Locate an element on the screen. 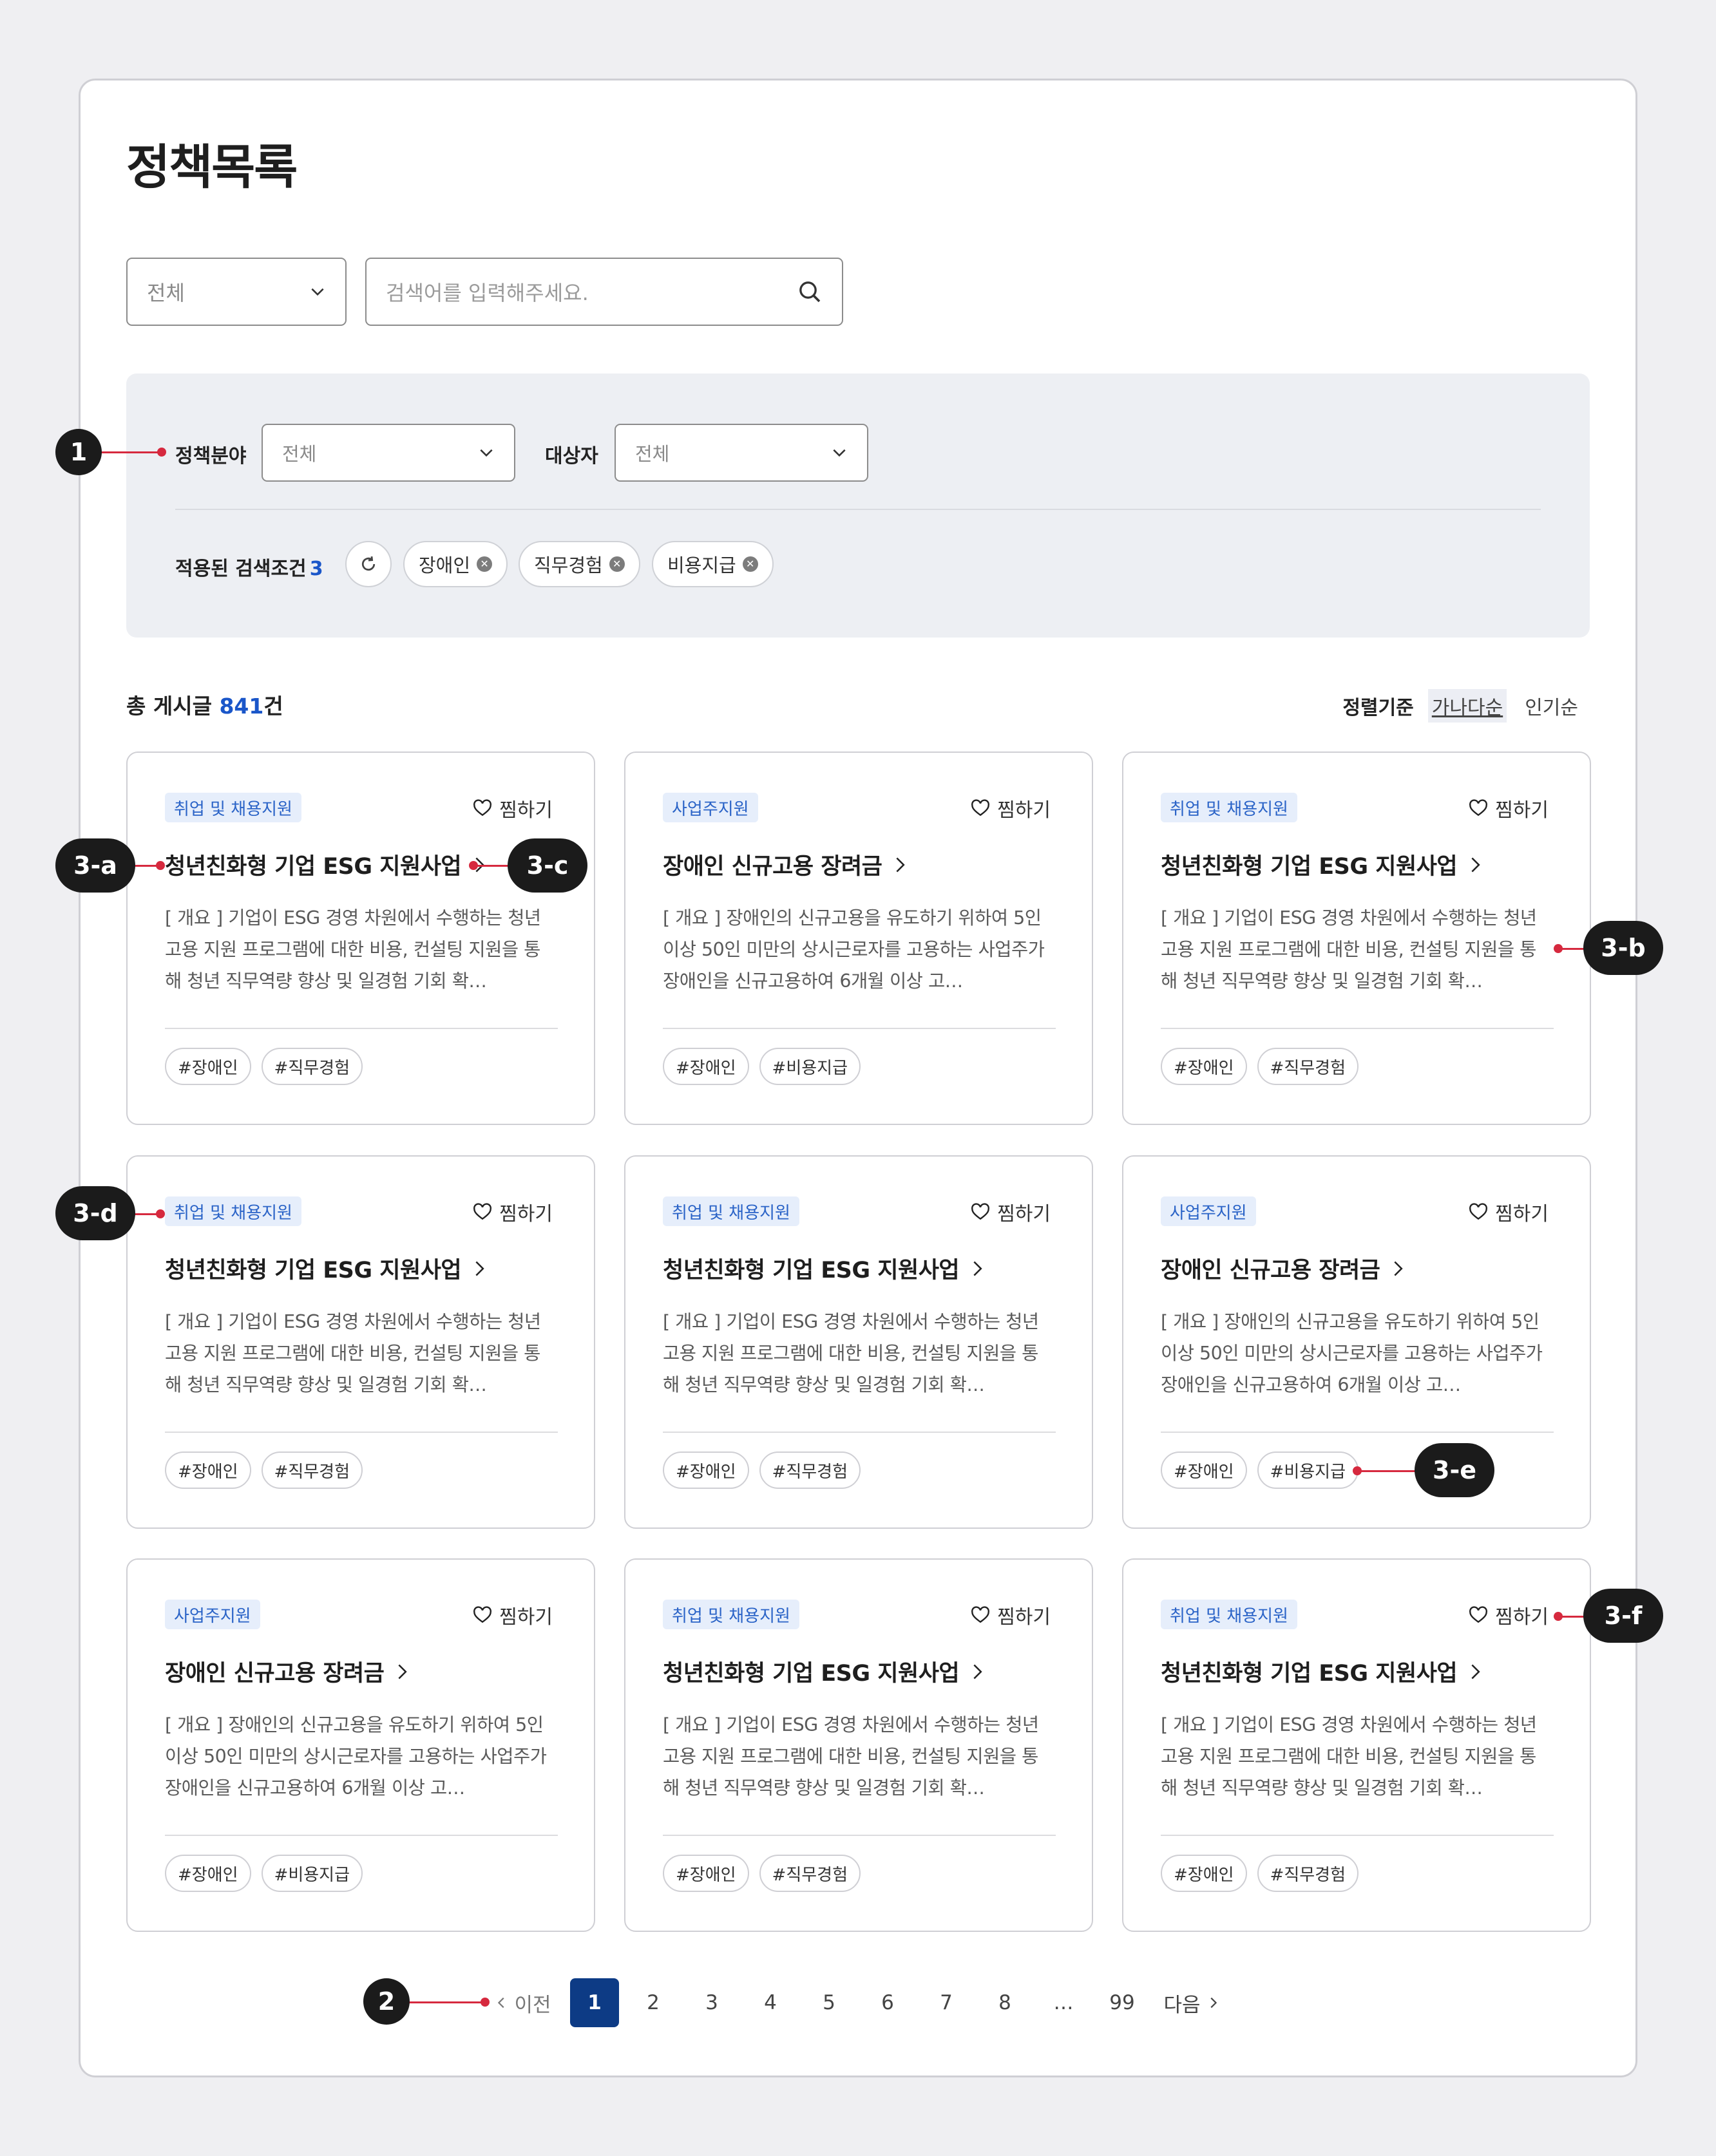  target-select: 전체 is located at coordinates (741, 453).